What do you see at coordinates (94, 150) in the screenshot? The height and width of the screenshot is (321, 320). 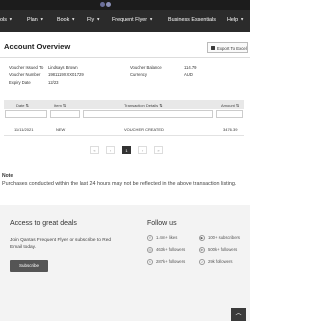 I see `pagination-first-button: «` at bounding box center [94, 150].